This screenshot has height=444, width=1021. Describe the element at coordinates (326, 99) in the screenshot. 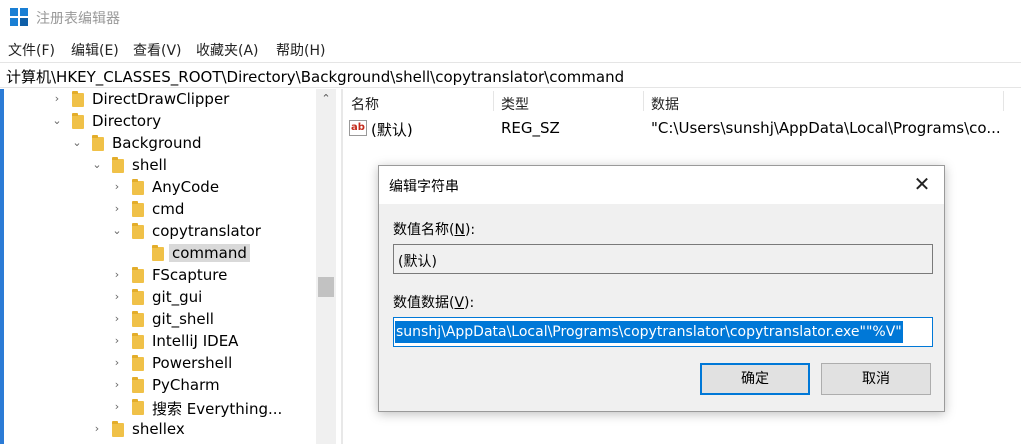

I see `scroll-up-icon: ⌃` at that location.